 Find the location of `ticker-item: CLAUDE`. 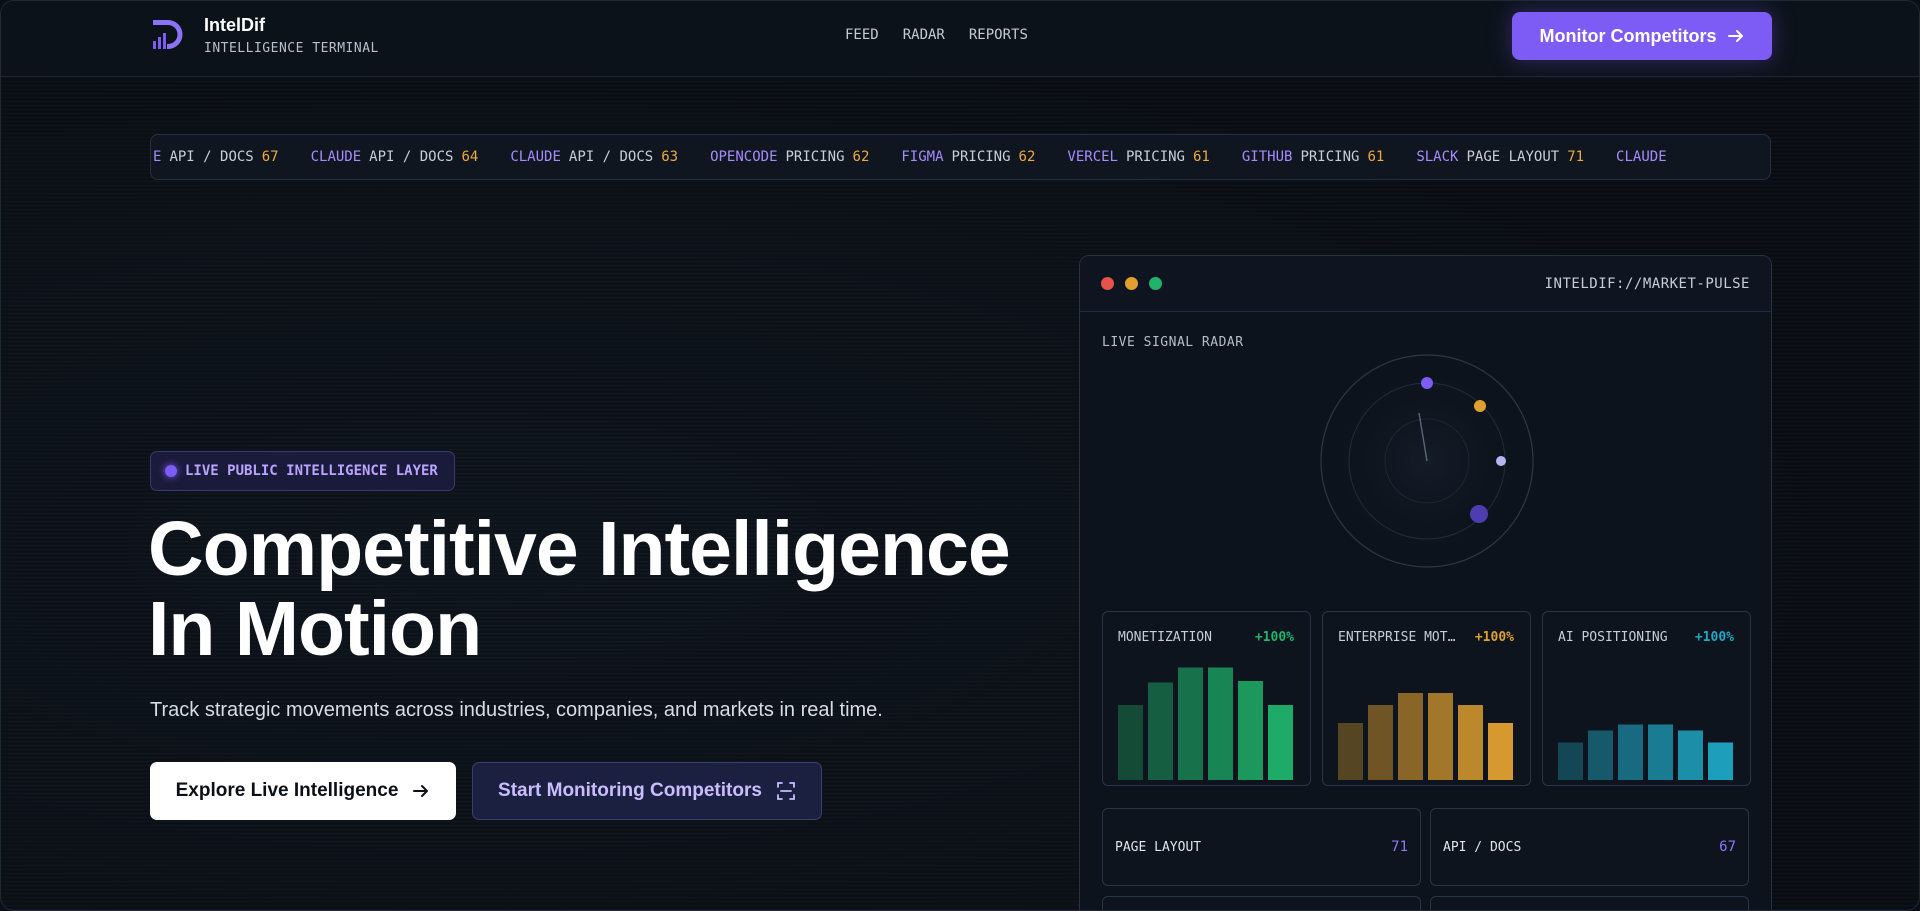

ticker-item: CLAUDE is located at coordinates (1649, 157).